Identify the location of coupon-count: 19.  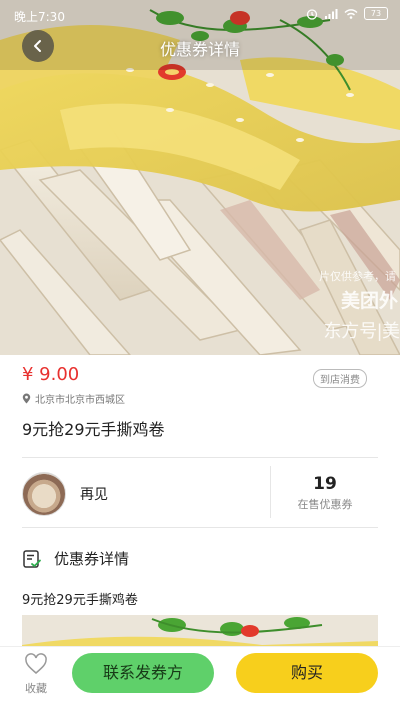
(325, 484).